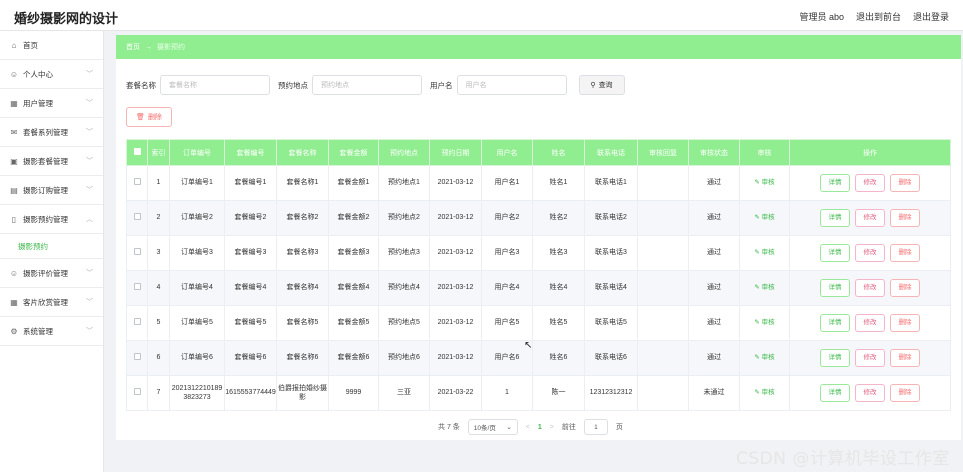  What do you see at coordinates (51, 246) in the screenshot?
I see `sidebar-subitem-reservation: 摄影预约` at bounding box center [51, 246].